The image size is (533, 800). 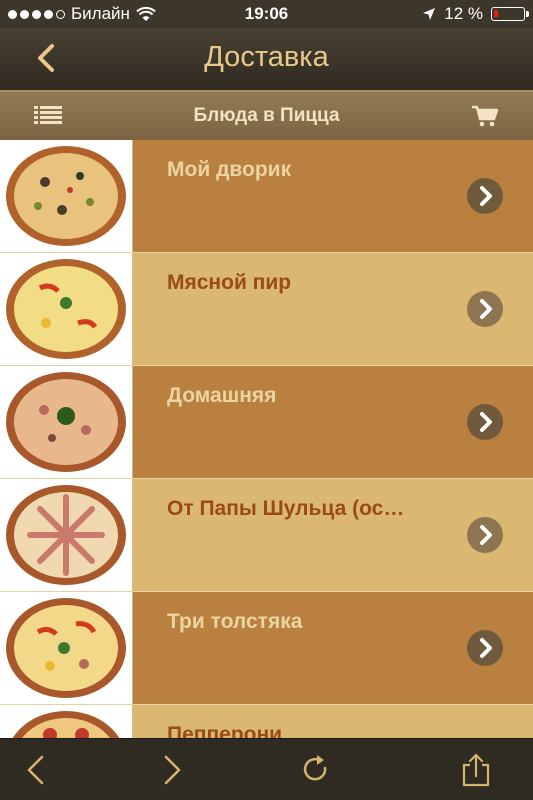 I want to click on nav-bar: Доставка, so click(x=266, y=59).